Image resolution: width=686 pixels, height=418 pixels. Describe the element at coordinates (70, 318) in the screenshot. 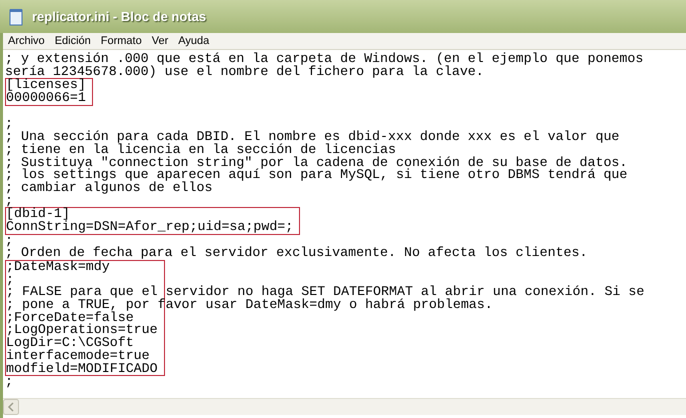

I see `text-line: ;ForceDate=false` at that location.